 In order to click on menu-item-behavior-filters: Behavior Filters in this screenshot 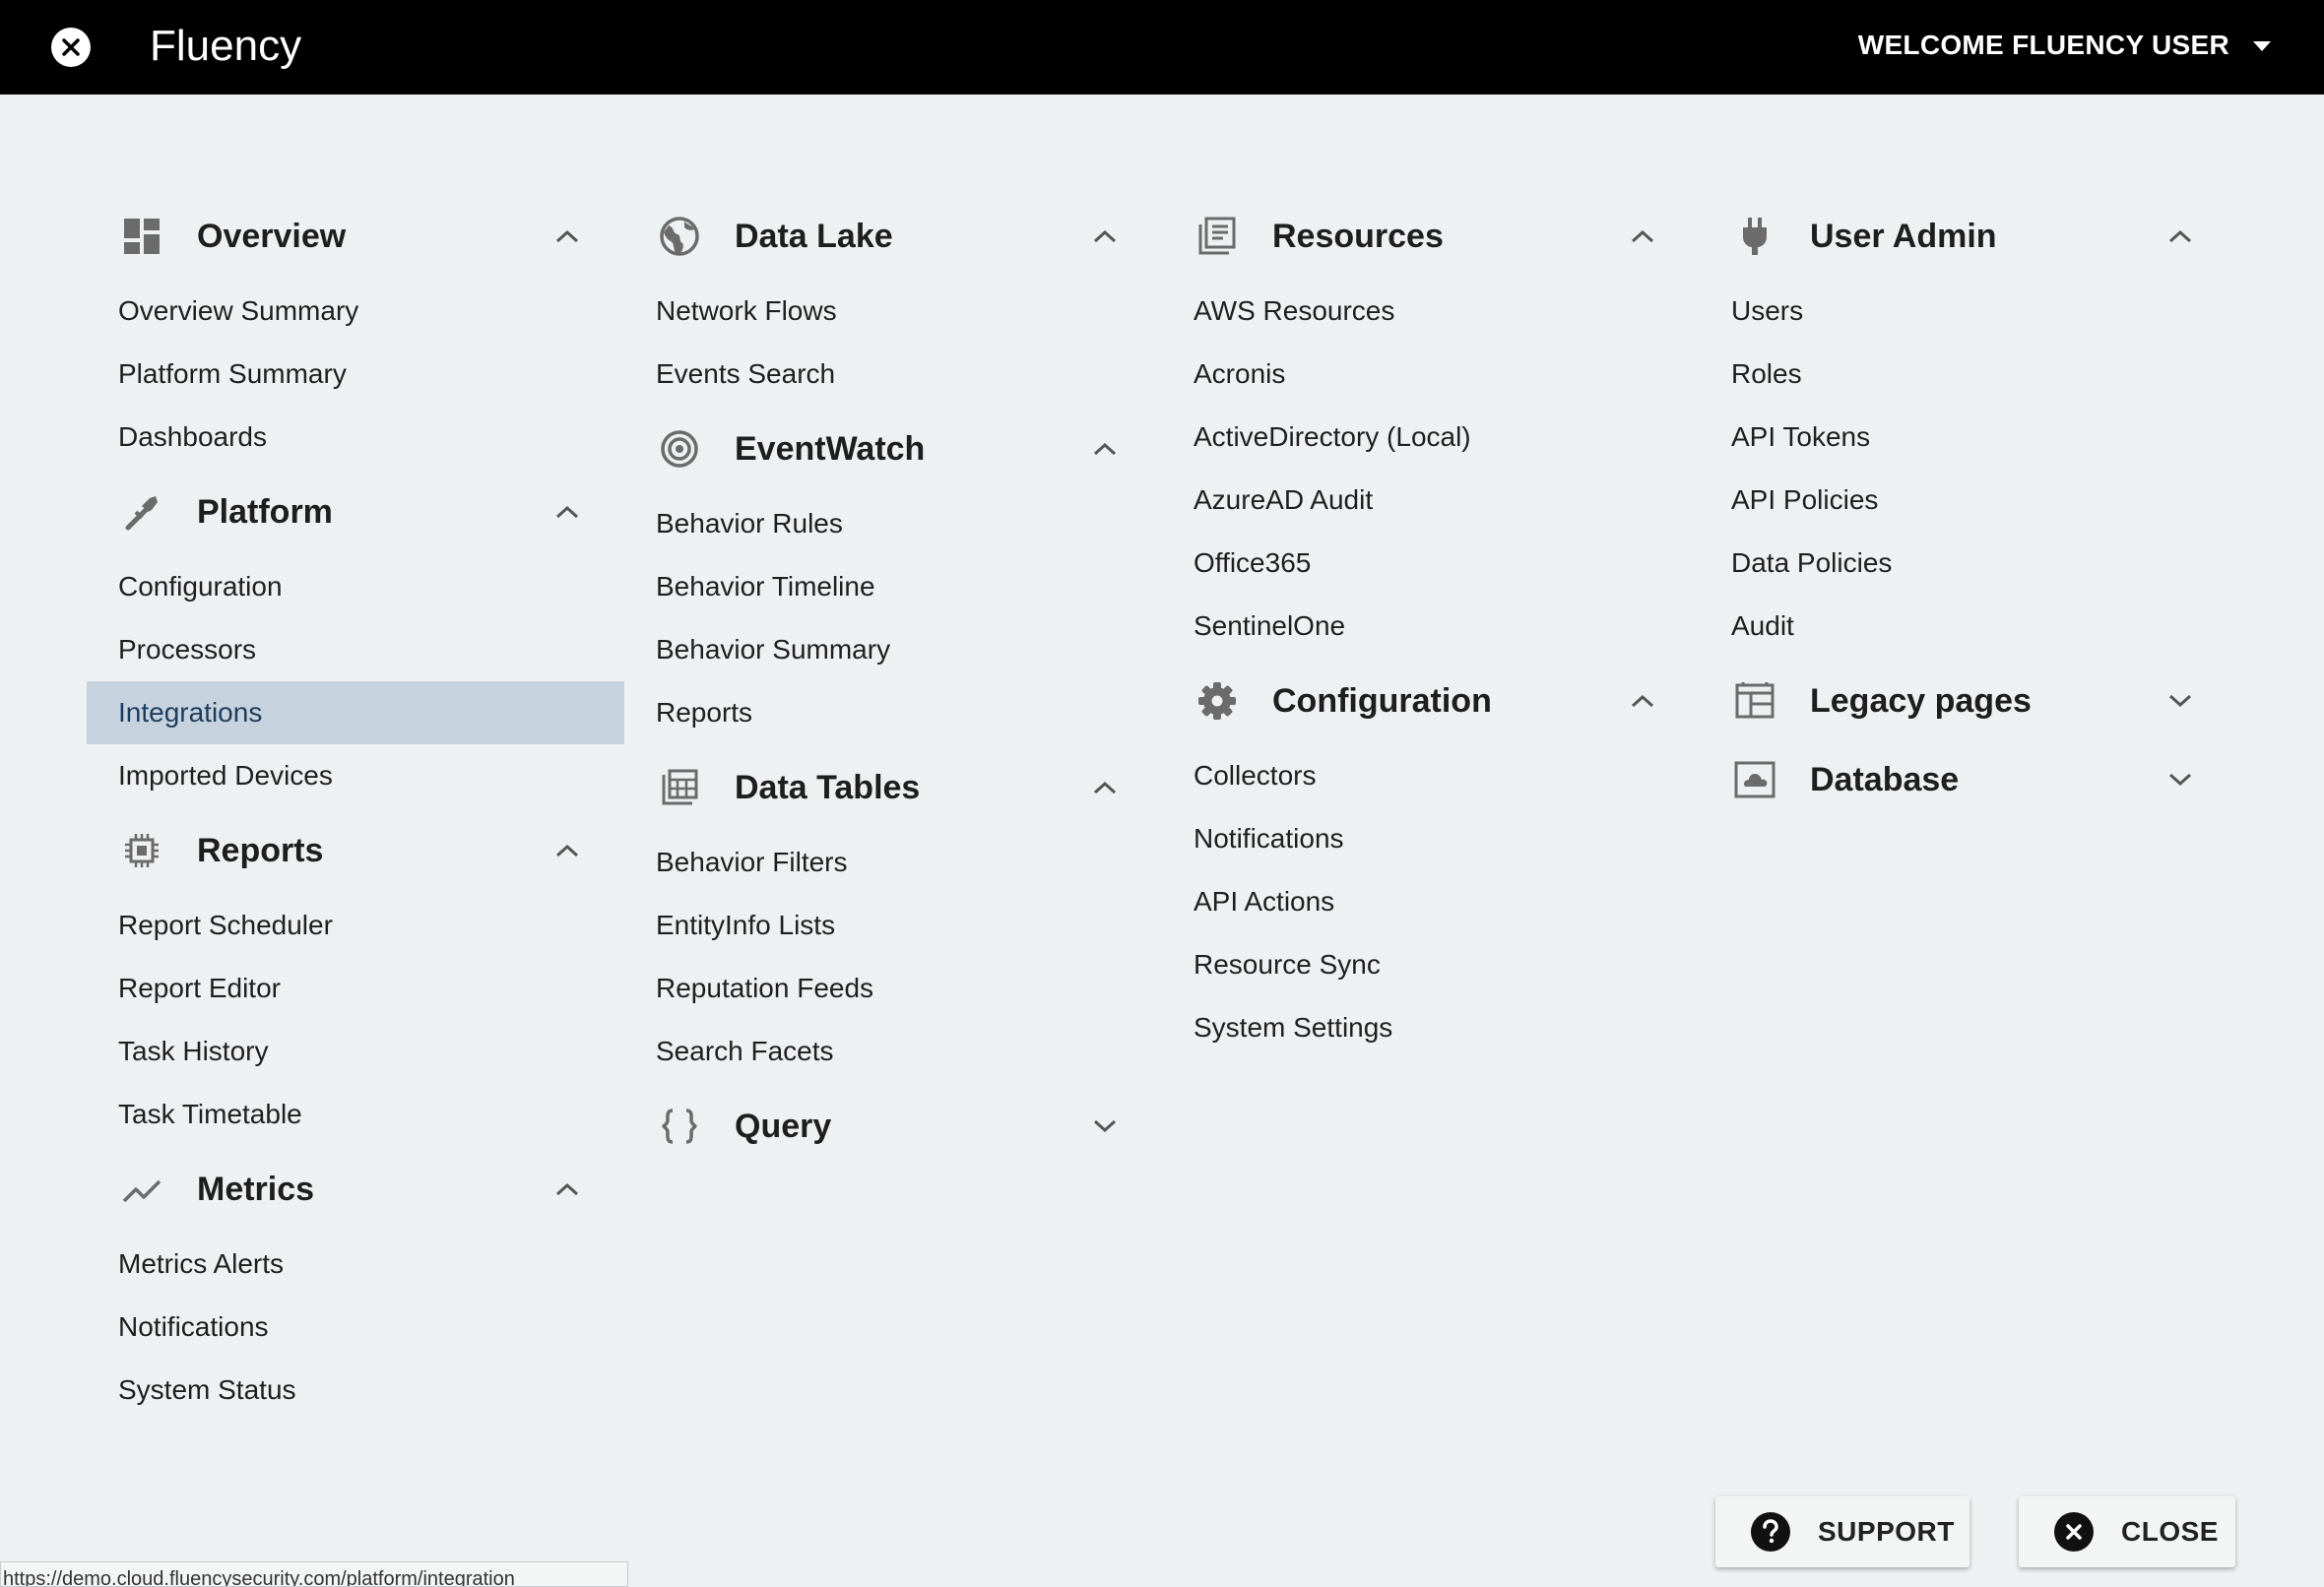, I will do `click(893, 862)`.